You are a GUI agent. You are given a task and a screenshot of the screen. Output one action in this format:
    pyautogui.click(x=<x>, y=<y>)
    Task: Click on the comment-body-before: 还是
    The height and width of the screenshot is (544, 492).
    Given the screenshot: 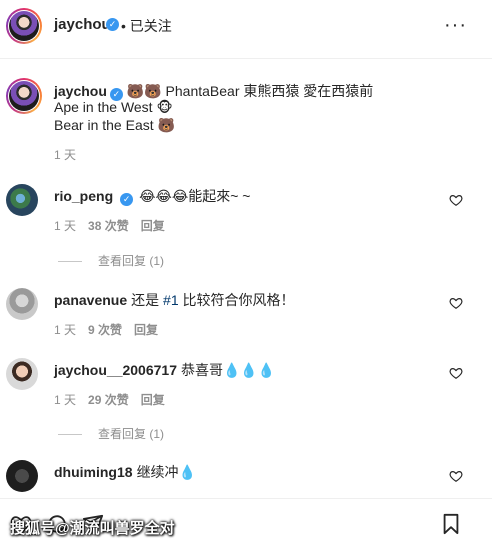 What is the action you would take?
    pyautogui.click(x=147, y=300)
    